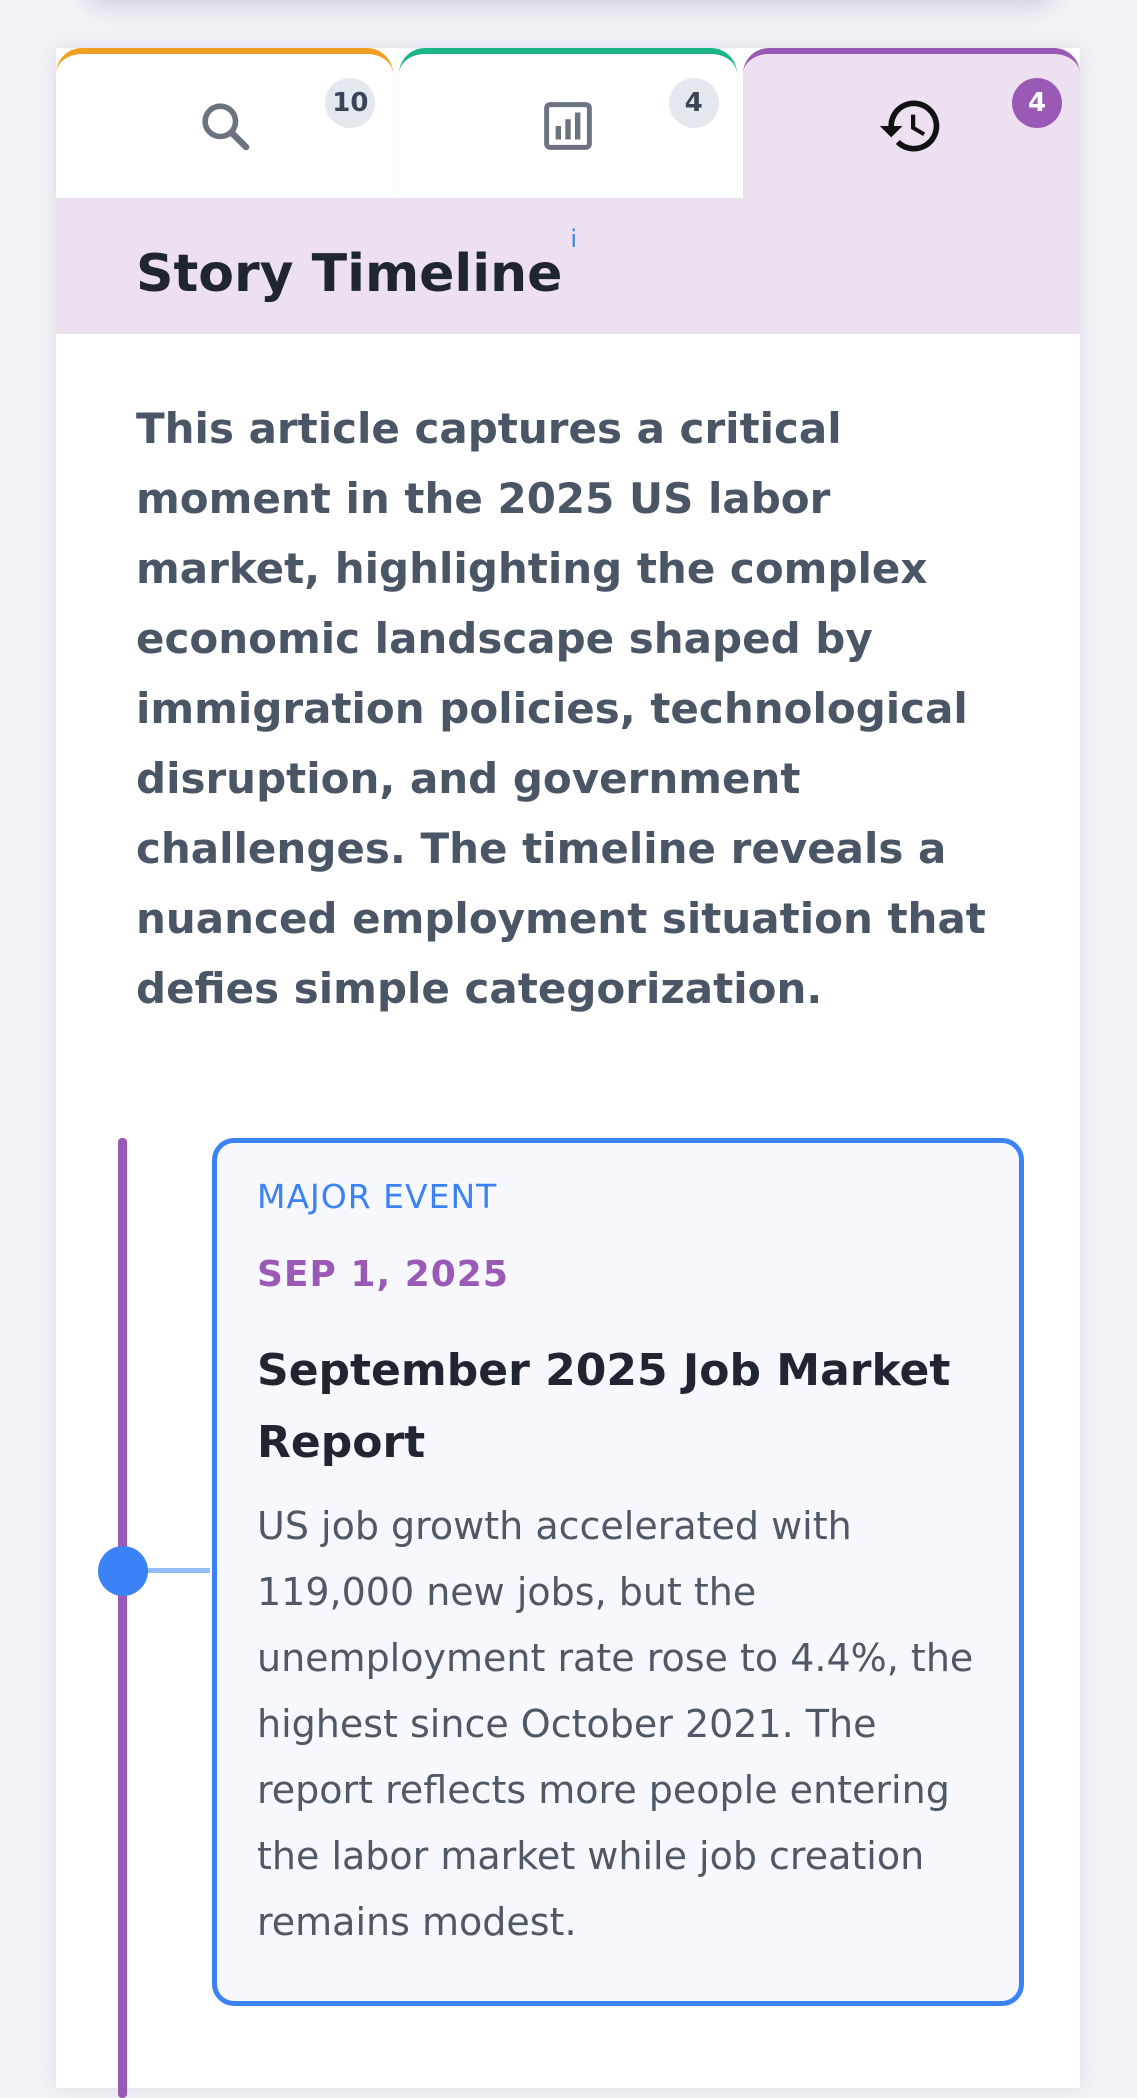  I want to click on tab-charts: 4, so click(568, 123).